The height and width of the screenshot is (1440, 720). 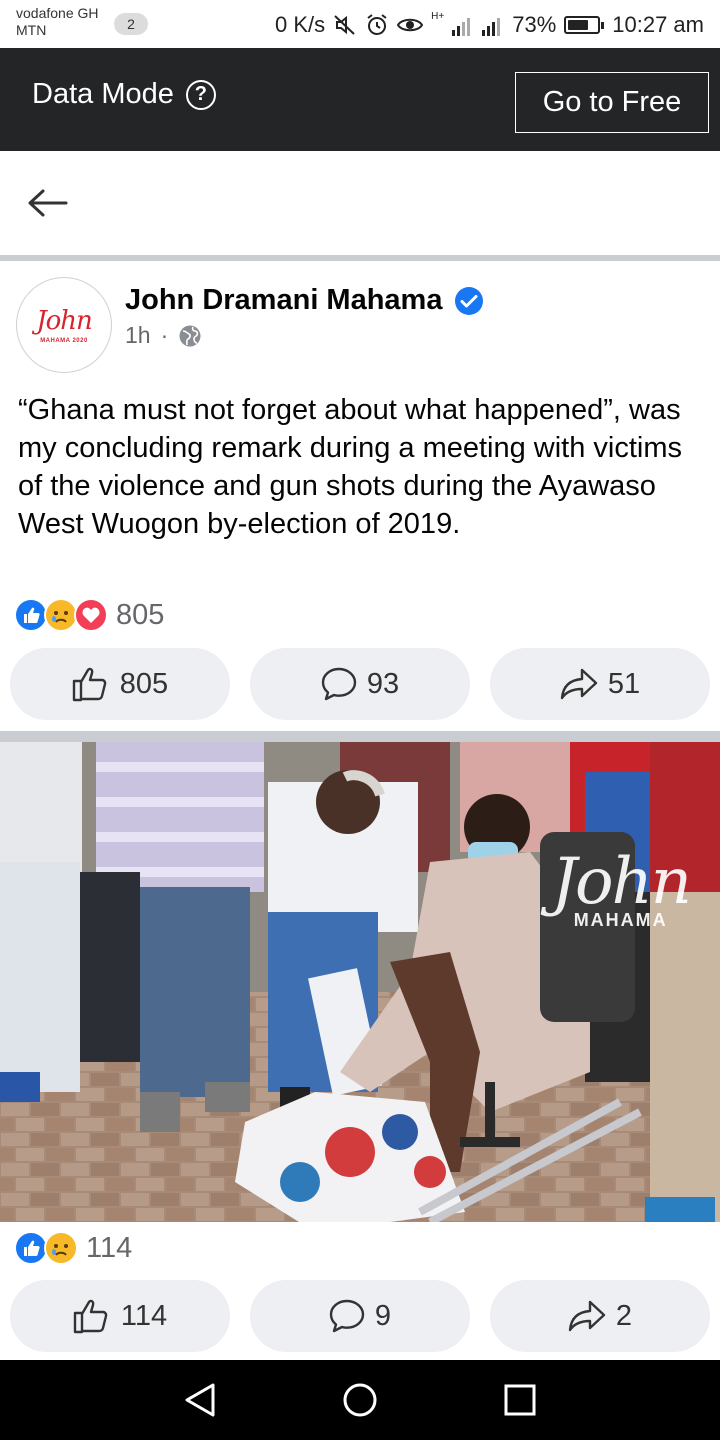 What do you see at coordinates (31, 30) in the screenshot?
I see `carrier-line-2: MTN` at bounding box center [31, 30].